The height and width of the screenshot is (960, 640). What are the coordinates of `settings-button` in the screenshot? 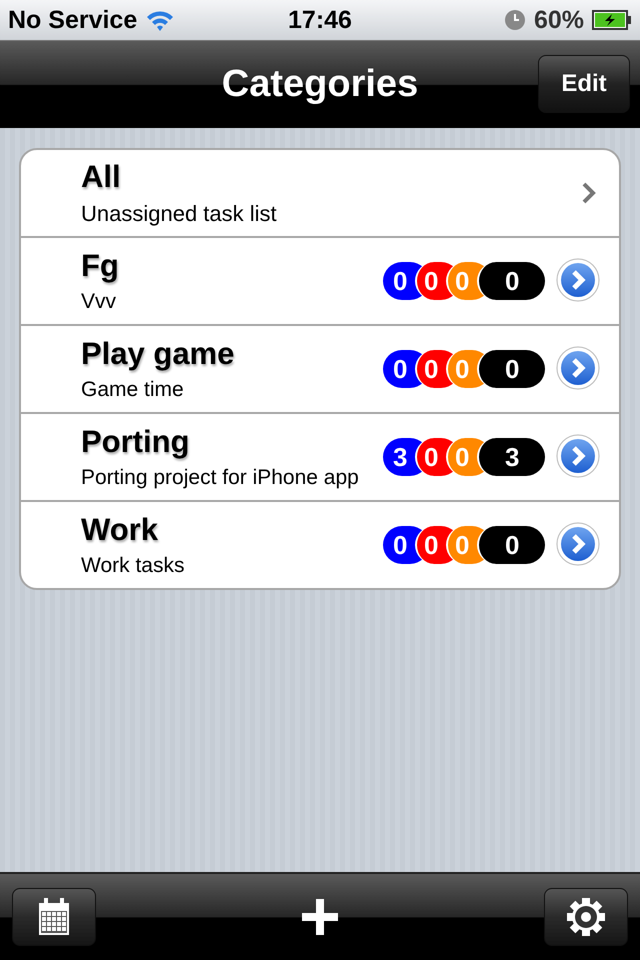 It's located at (586, 917).